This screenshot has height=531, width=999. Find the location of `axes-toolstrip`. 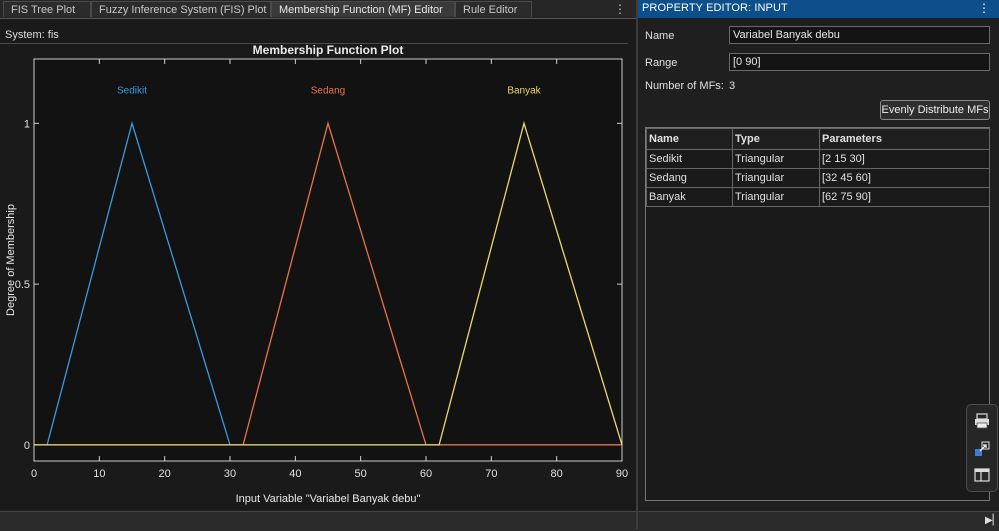

axes-toolstrip is located at coordinates (982, 448).